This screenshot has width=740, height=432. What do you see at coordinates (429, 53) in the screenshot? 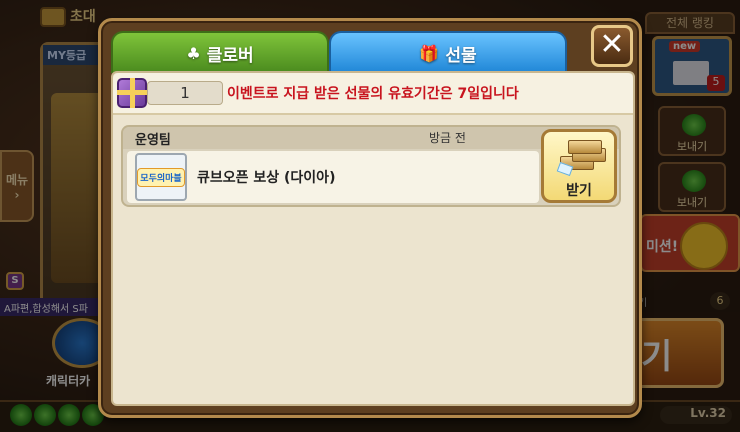
I see `gift-icon: 🎁` at bounding box center [429, 53].